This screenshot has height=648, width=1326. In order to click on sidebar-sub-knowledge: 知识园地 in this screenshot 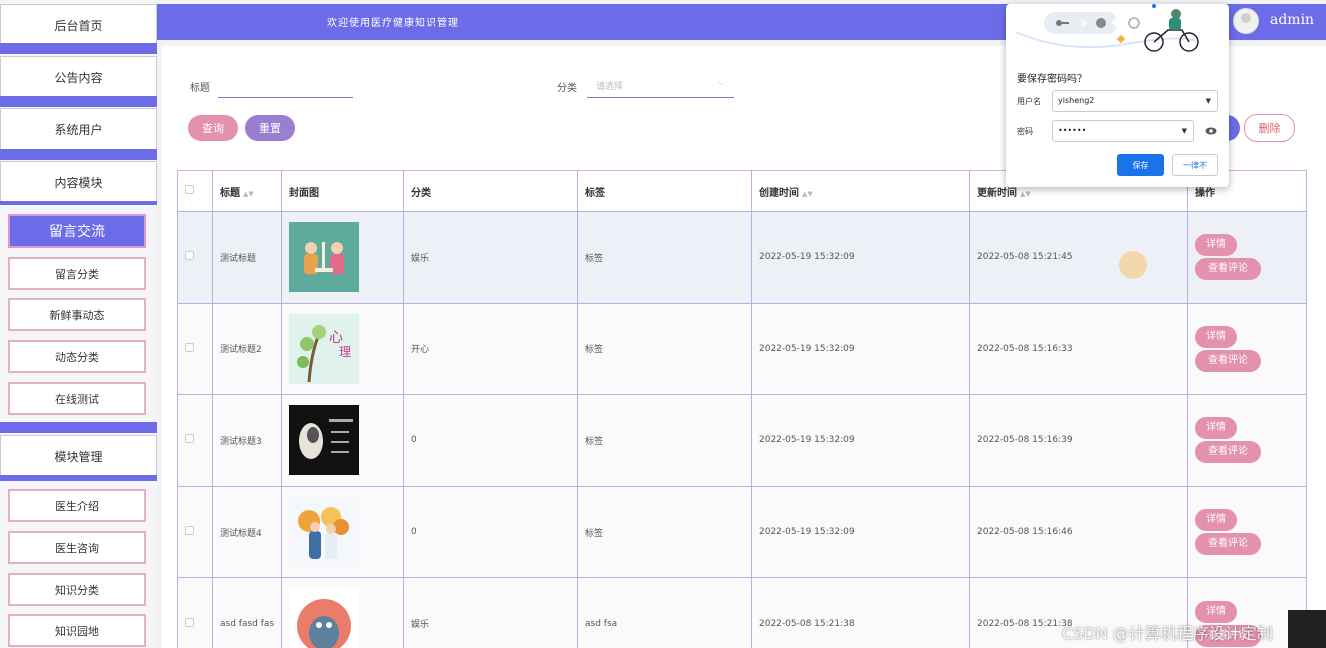, I will do `click(77, 630)`.